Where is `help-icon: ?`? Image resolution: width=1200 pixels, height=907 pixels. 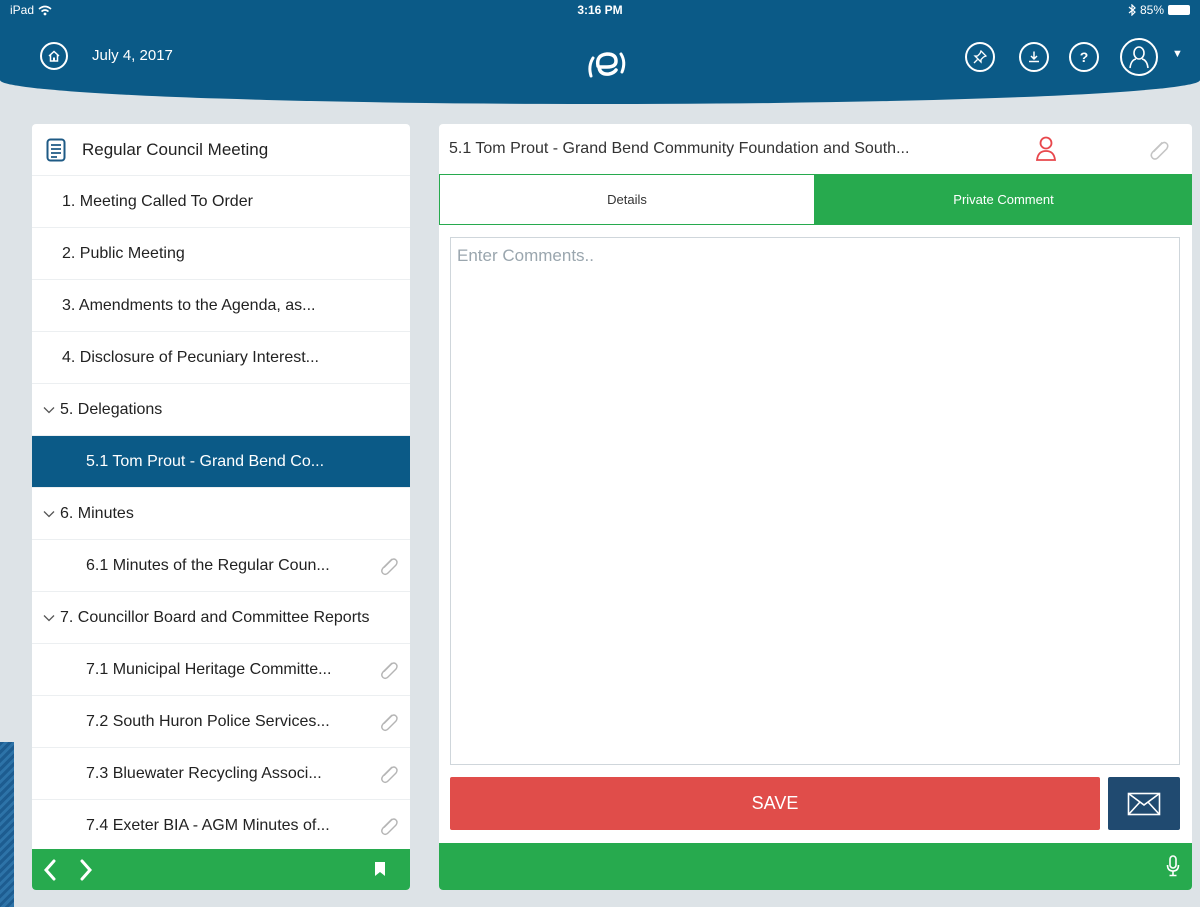 help-icon: ? is located at coordinates (1084, 57).